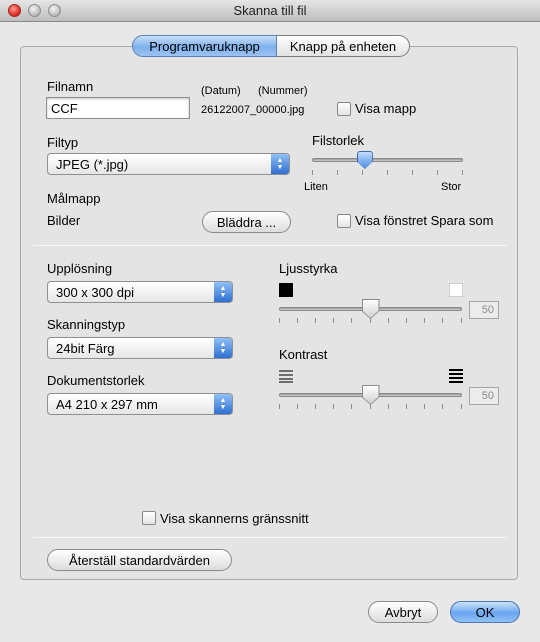 The image size is (540, 642). Describe the element at coordinates (204, 46) in the screenshot. I see `tab-programvaruknapp: Programvaruknapp` at that location.